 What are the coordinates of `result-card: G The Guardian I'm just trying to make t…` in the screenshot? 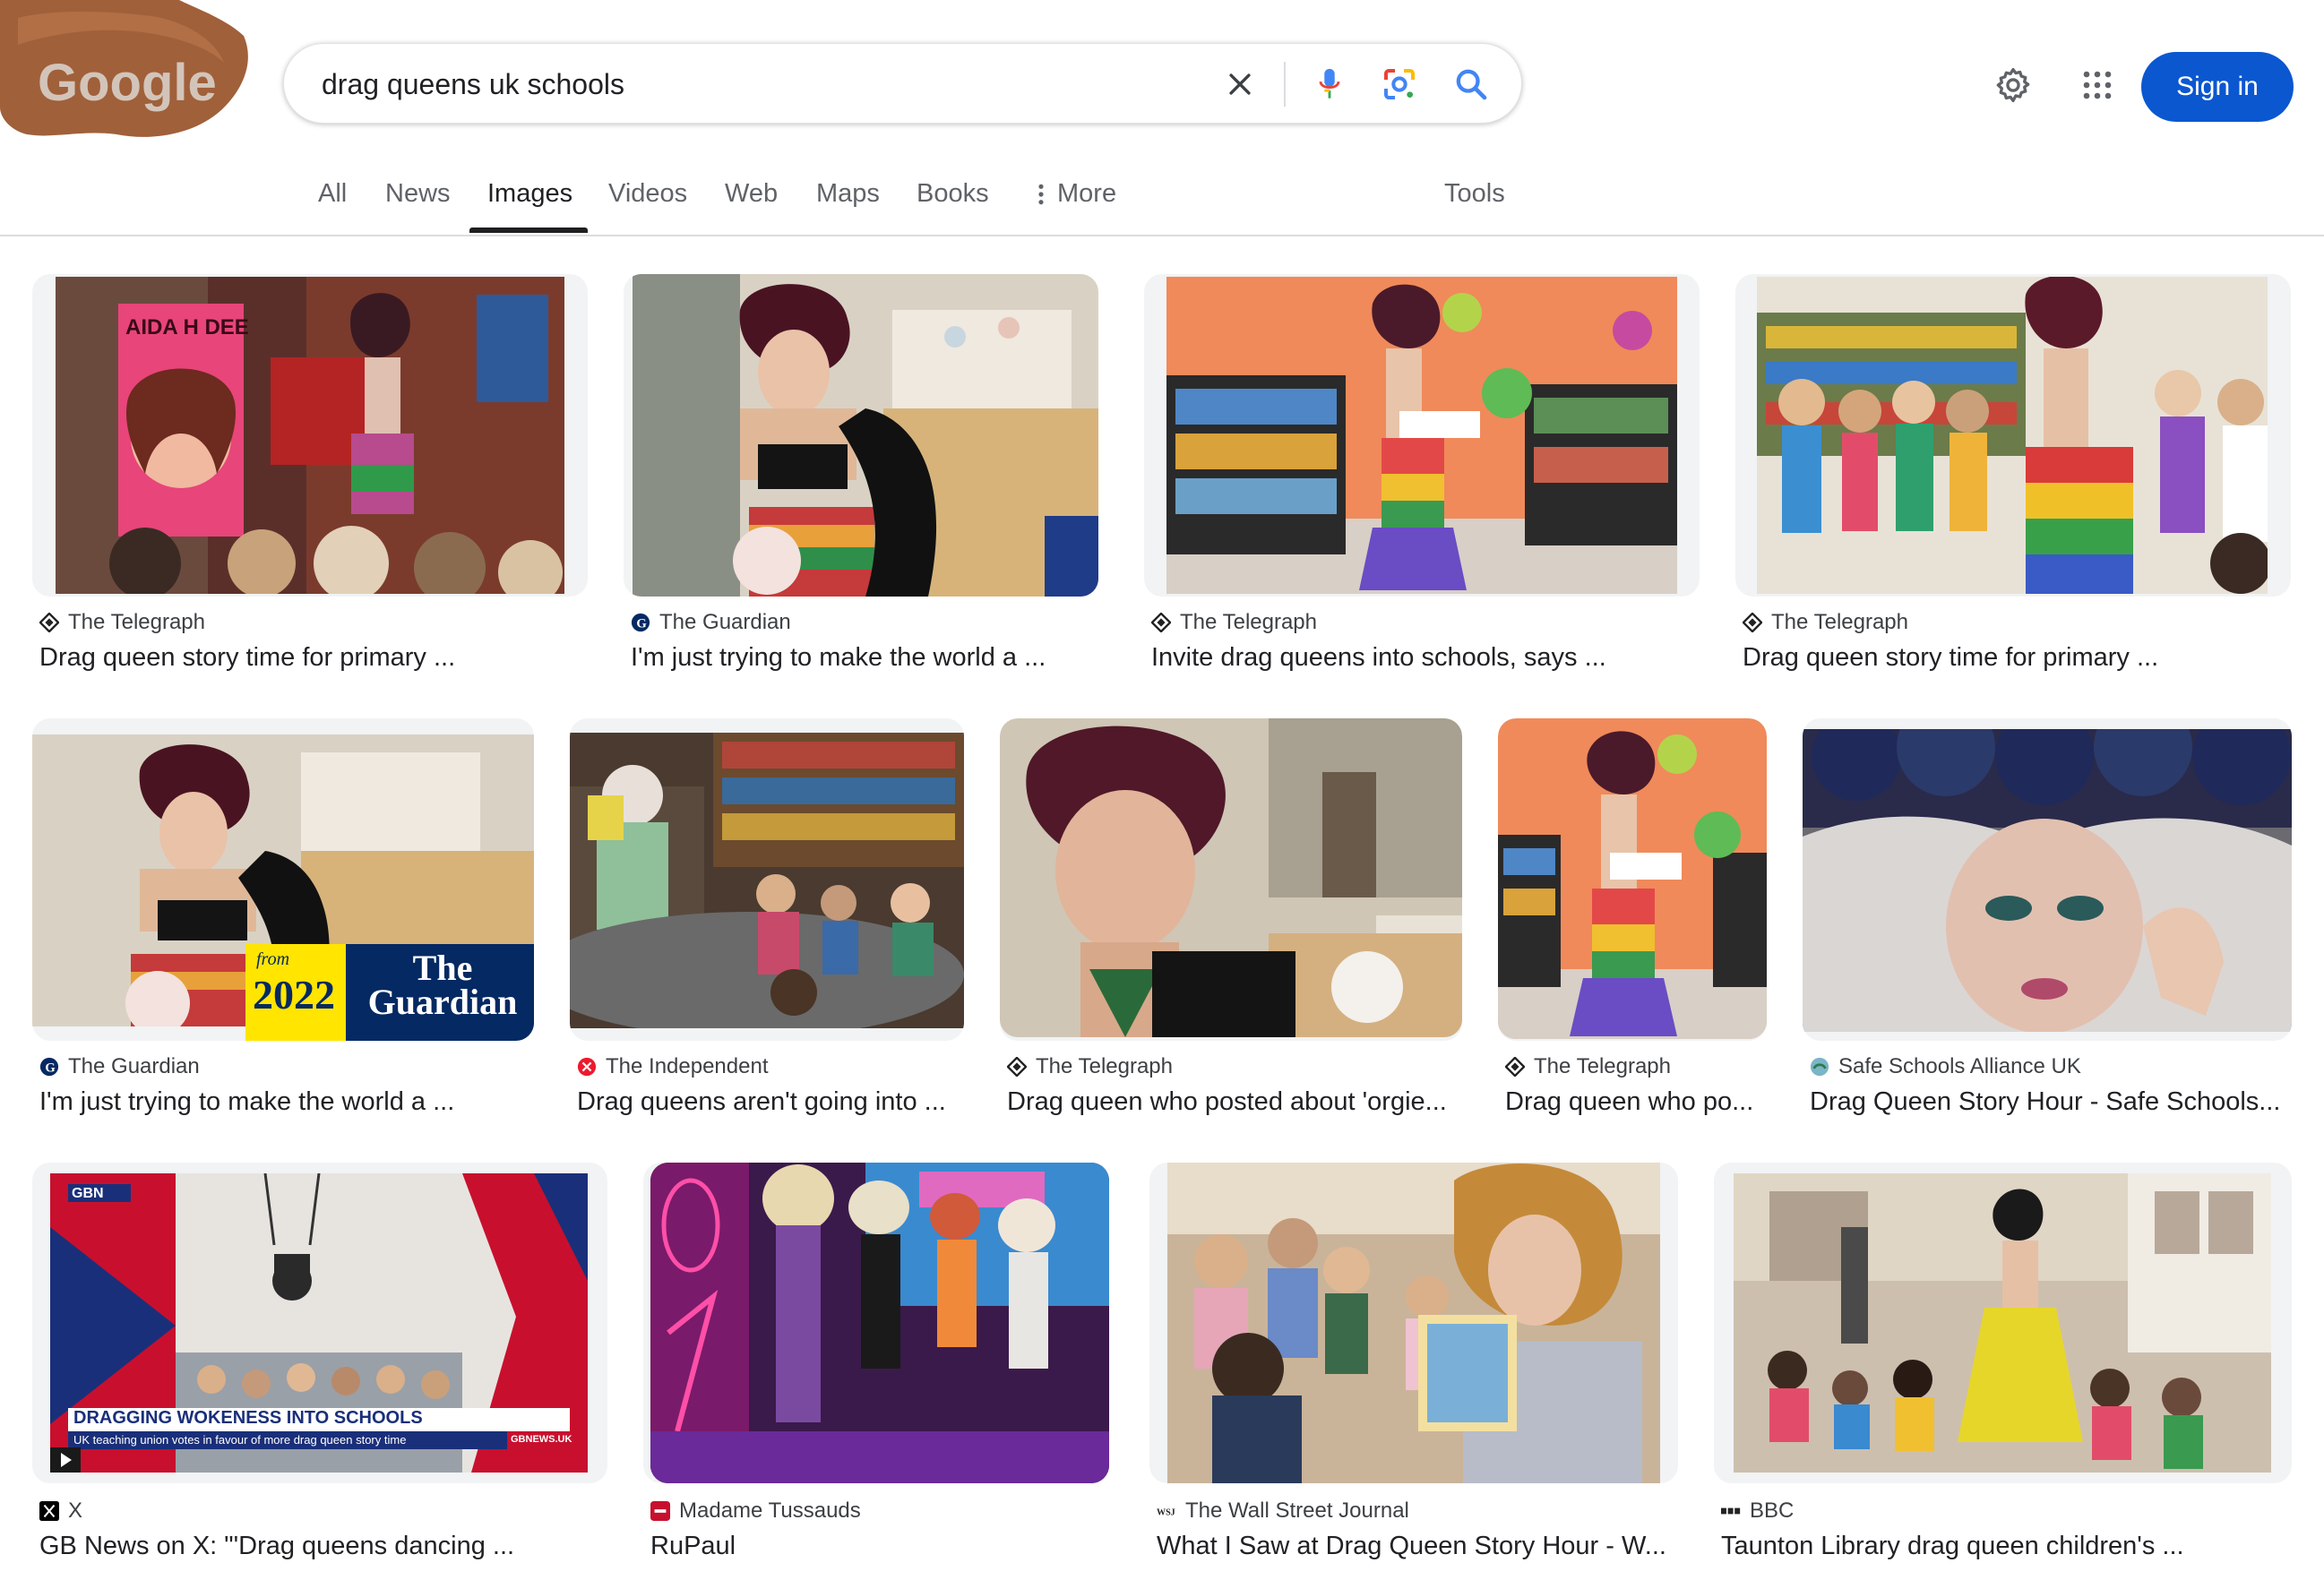 It's located at (861, 480).